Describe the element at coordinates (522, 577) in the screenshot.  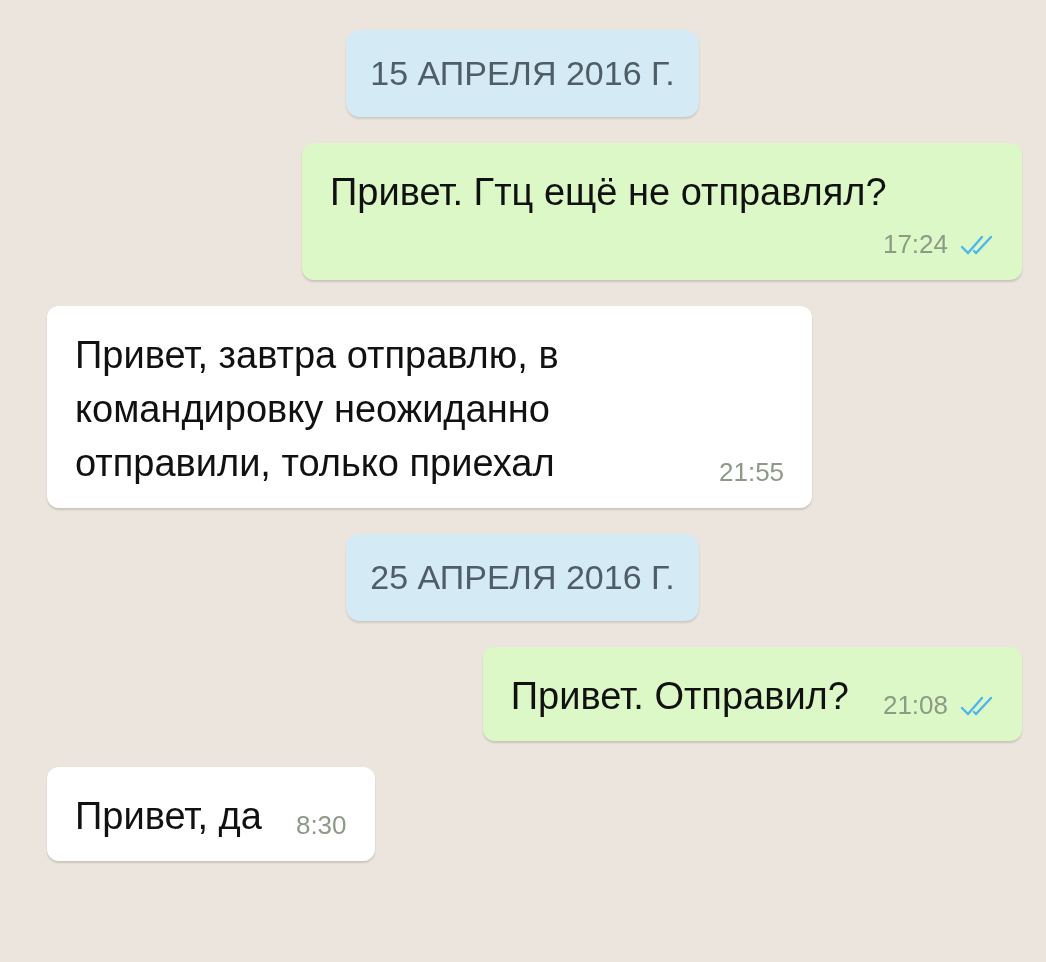
I see `date-label: 25 АПРЕЛЯ 2016 Г.` at that location.